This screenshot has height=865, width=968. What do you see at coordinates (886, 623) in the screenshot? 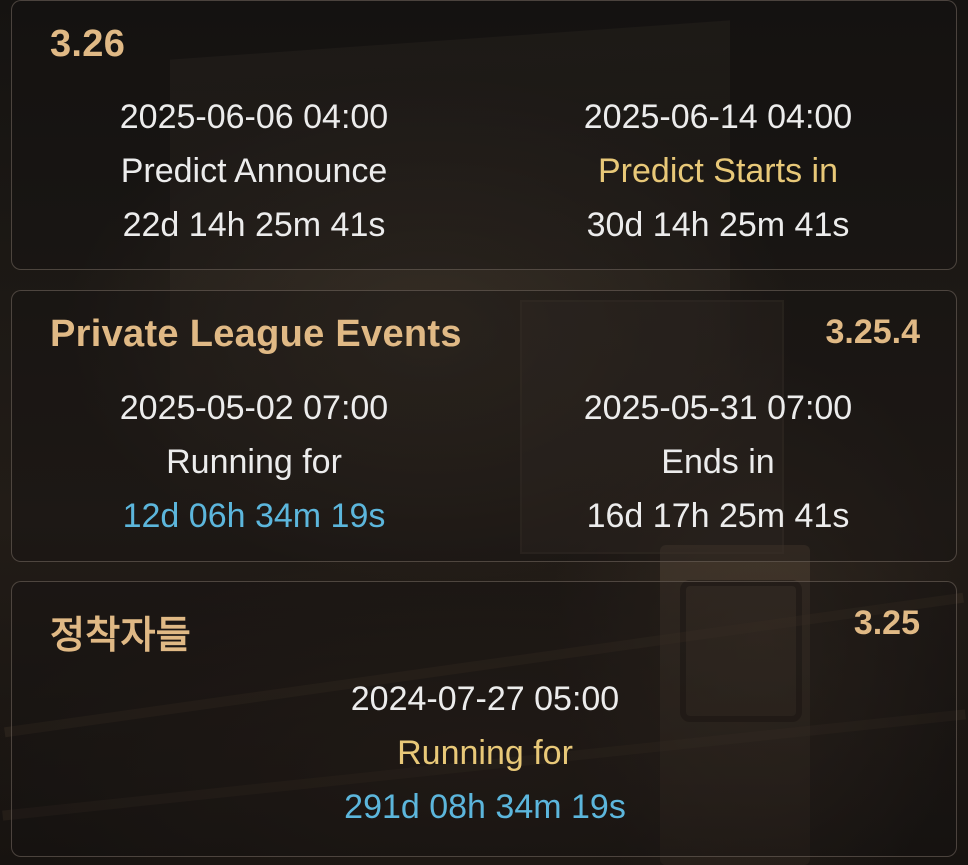
I see `event-version: 3.25` at bounding box center [886, 623].